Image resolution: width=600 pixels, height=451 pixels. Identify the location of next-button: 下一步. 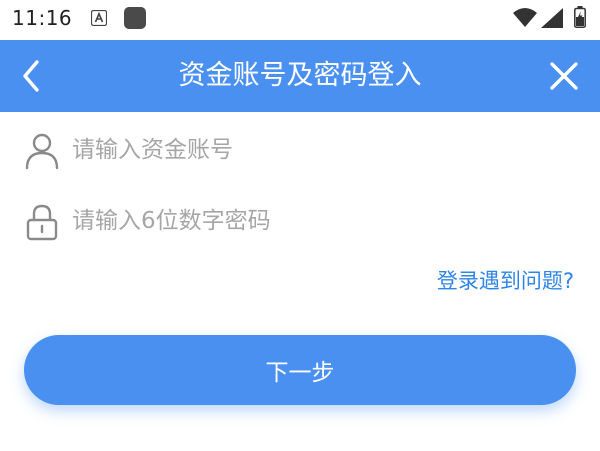
(300, 370).